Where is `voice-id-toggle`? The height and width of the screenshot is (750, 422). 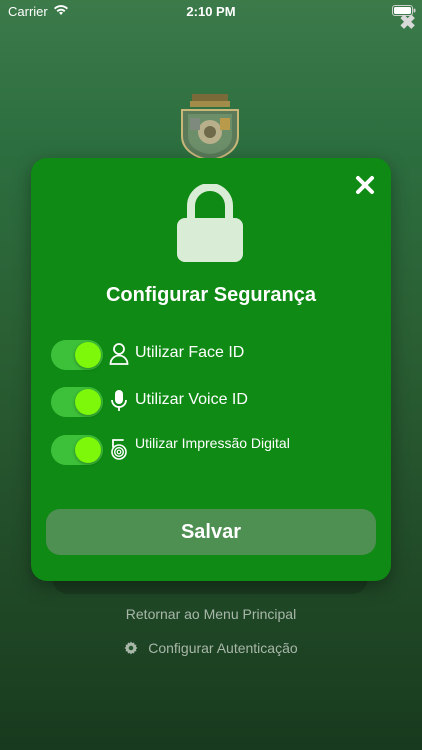
voice-id-toggle is located at coordinates (77, 402).